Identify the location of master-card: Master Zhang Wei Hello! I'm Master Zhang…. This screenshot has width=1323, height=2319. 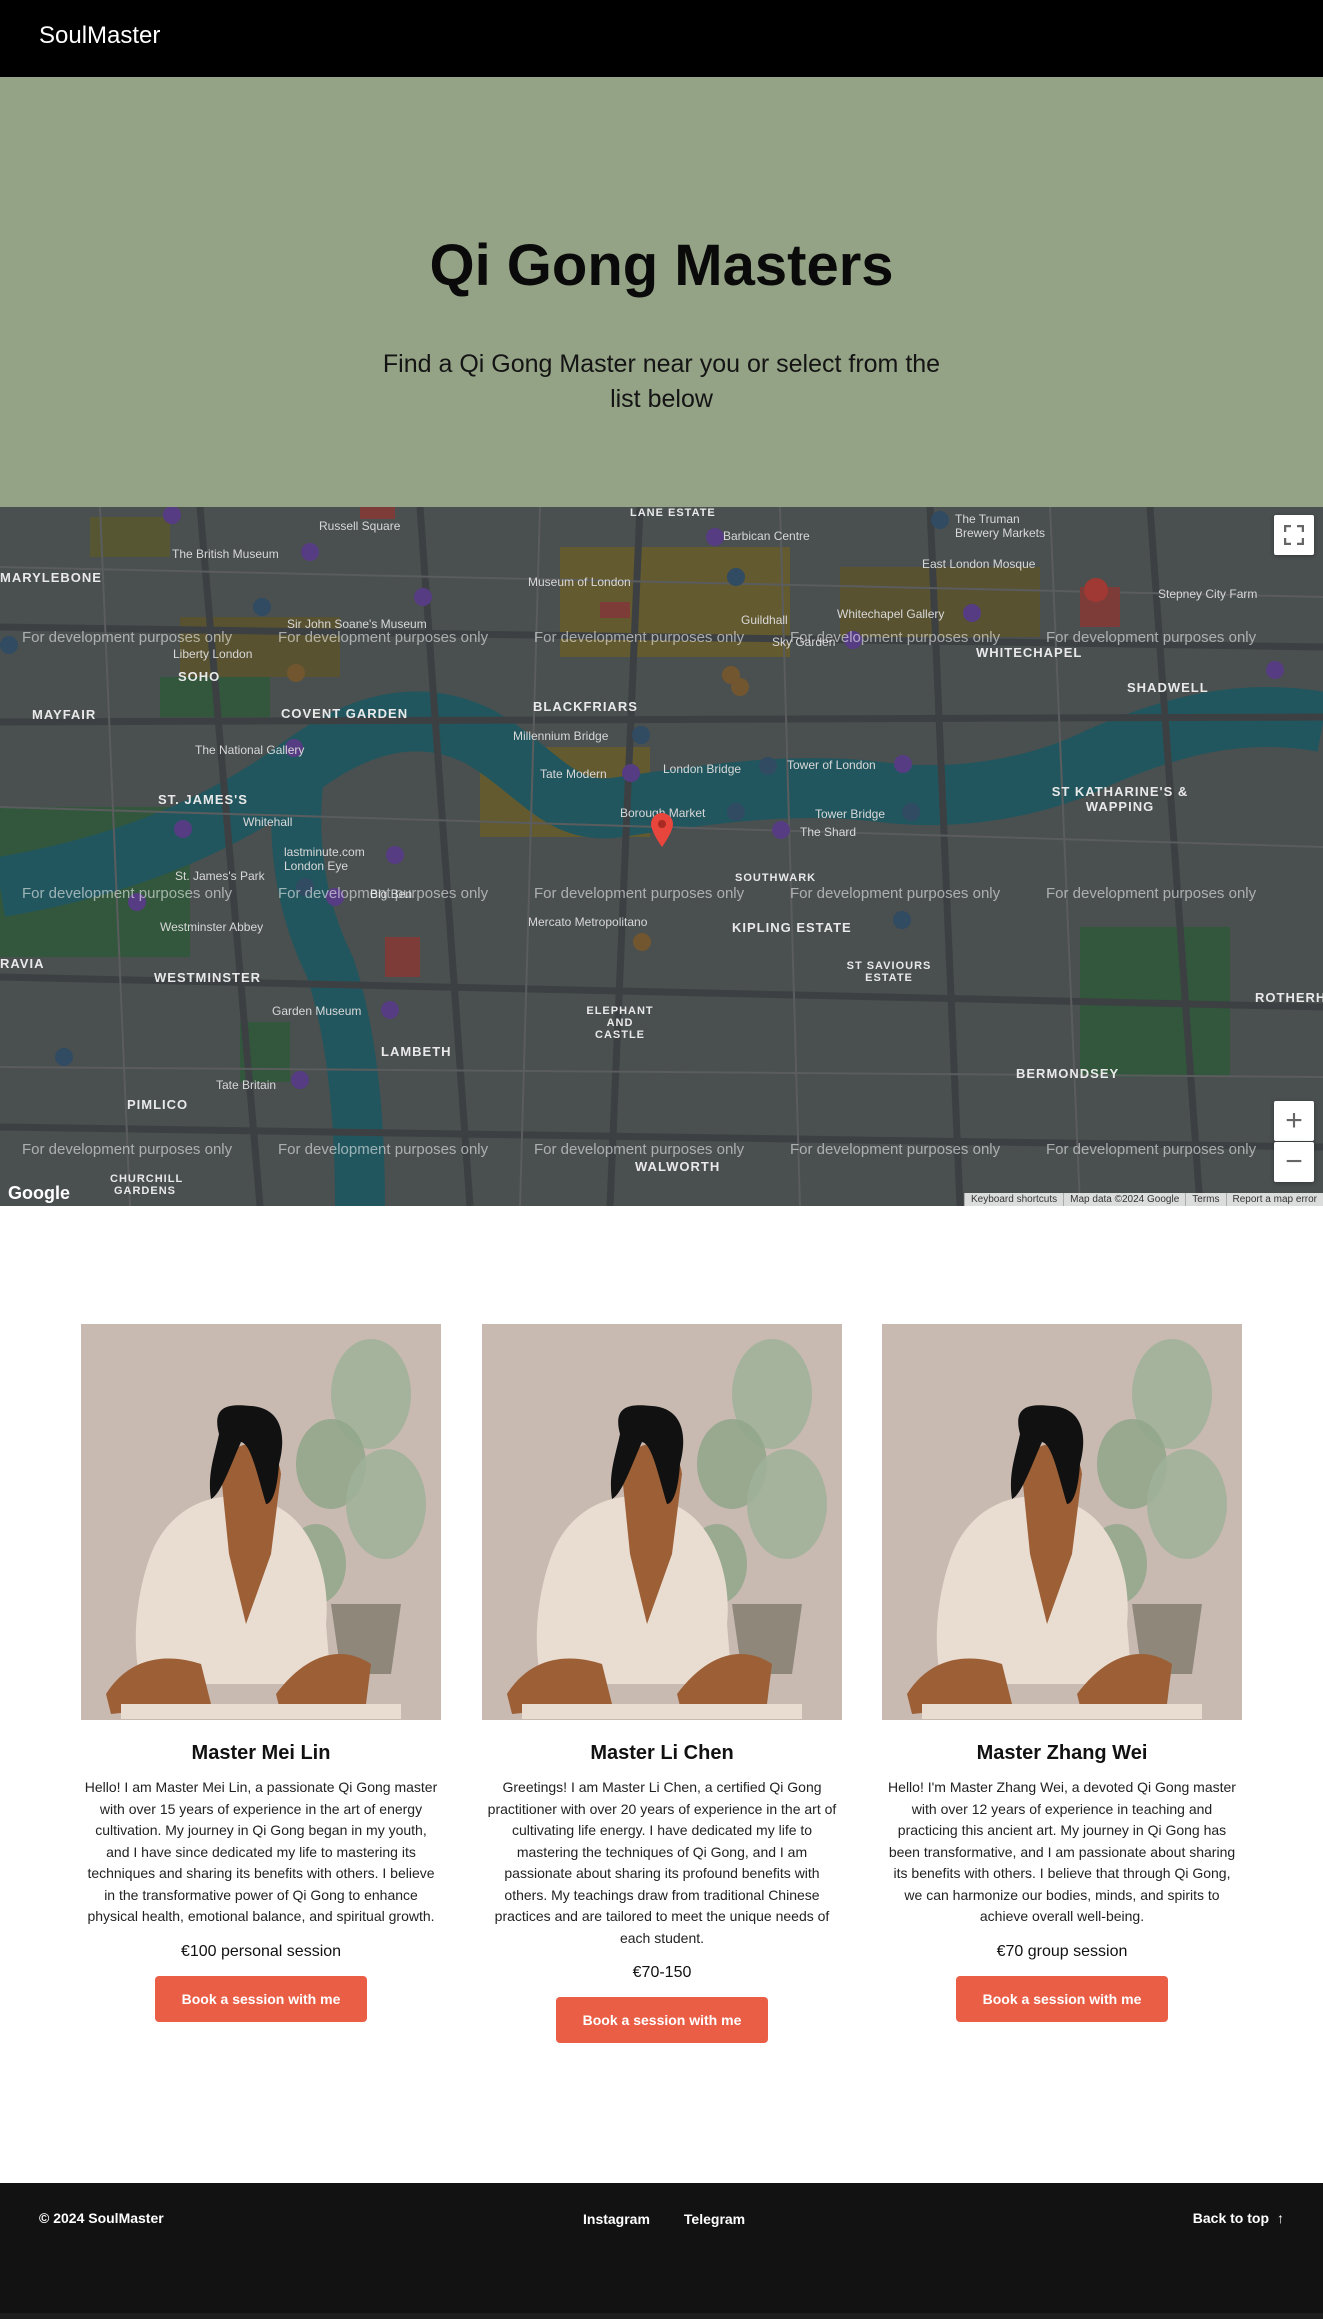
(1062, 1673).